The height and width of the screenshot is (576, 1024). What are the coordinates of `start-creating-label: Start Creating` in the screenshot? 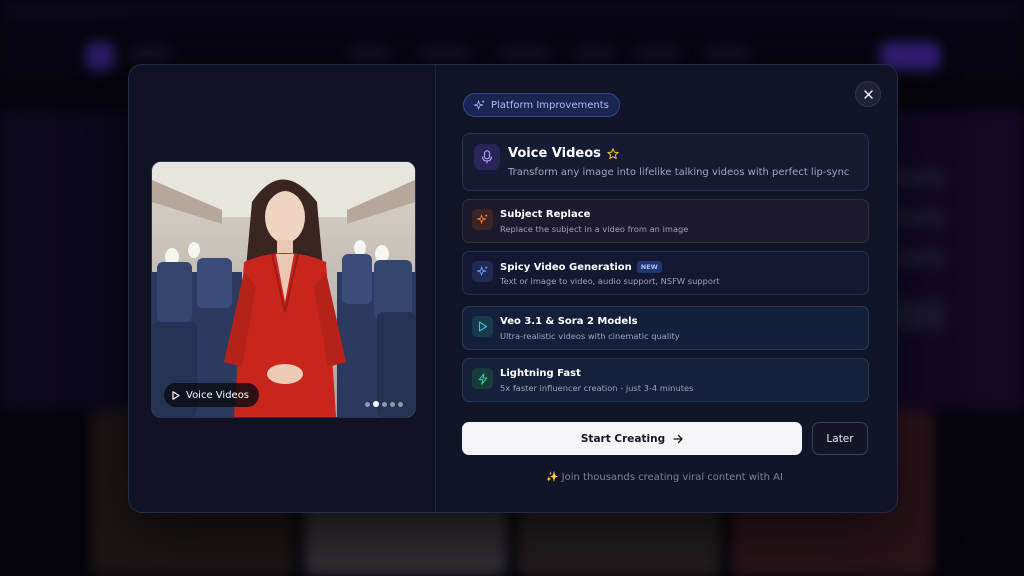 It's located at (623, 438).